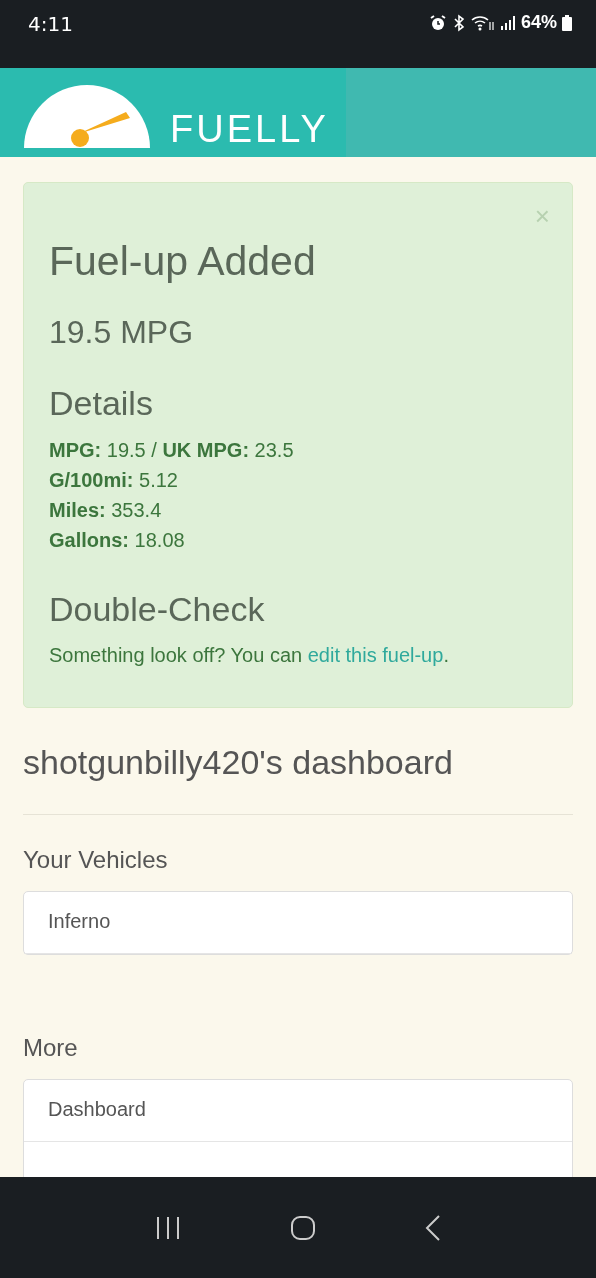 This screenshot has height=1278, width=596. I want to click on battery-percent: 64%, so click(538, 22).